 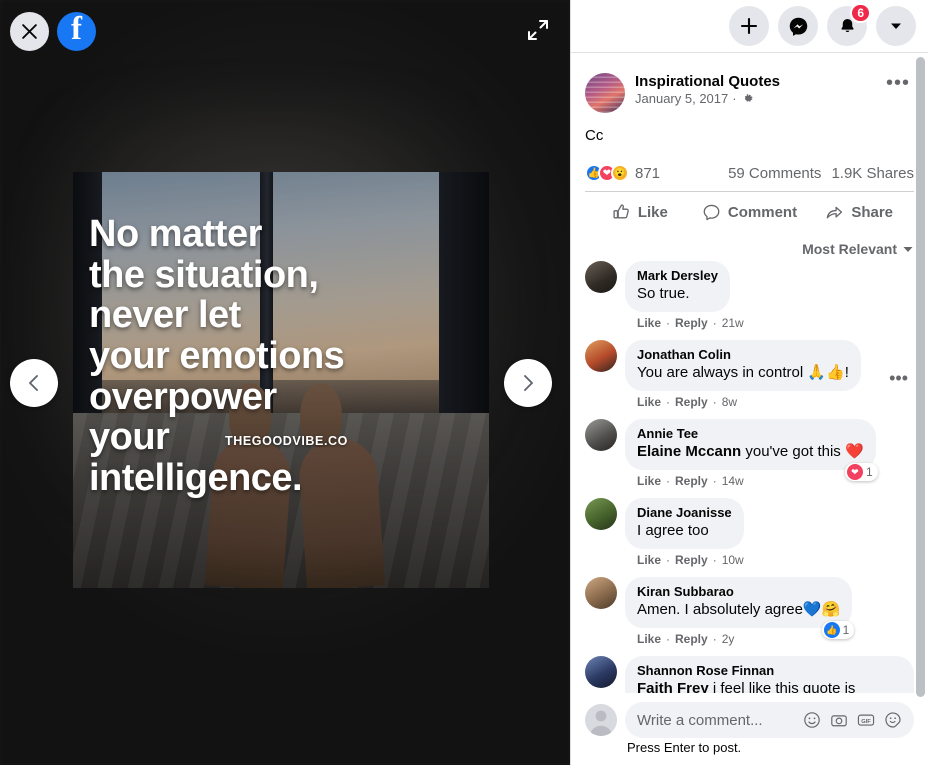 What do you see at coordinates (769, 671) in the screenshot?
I see `comment-author: Shannon Rose Finnan` at bounding box center [769, 671].